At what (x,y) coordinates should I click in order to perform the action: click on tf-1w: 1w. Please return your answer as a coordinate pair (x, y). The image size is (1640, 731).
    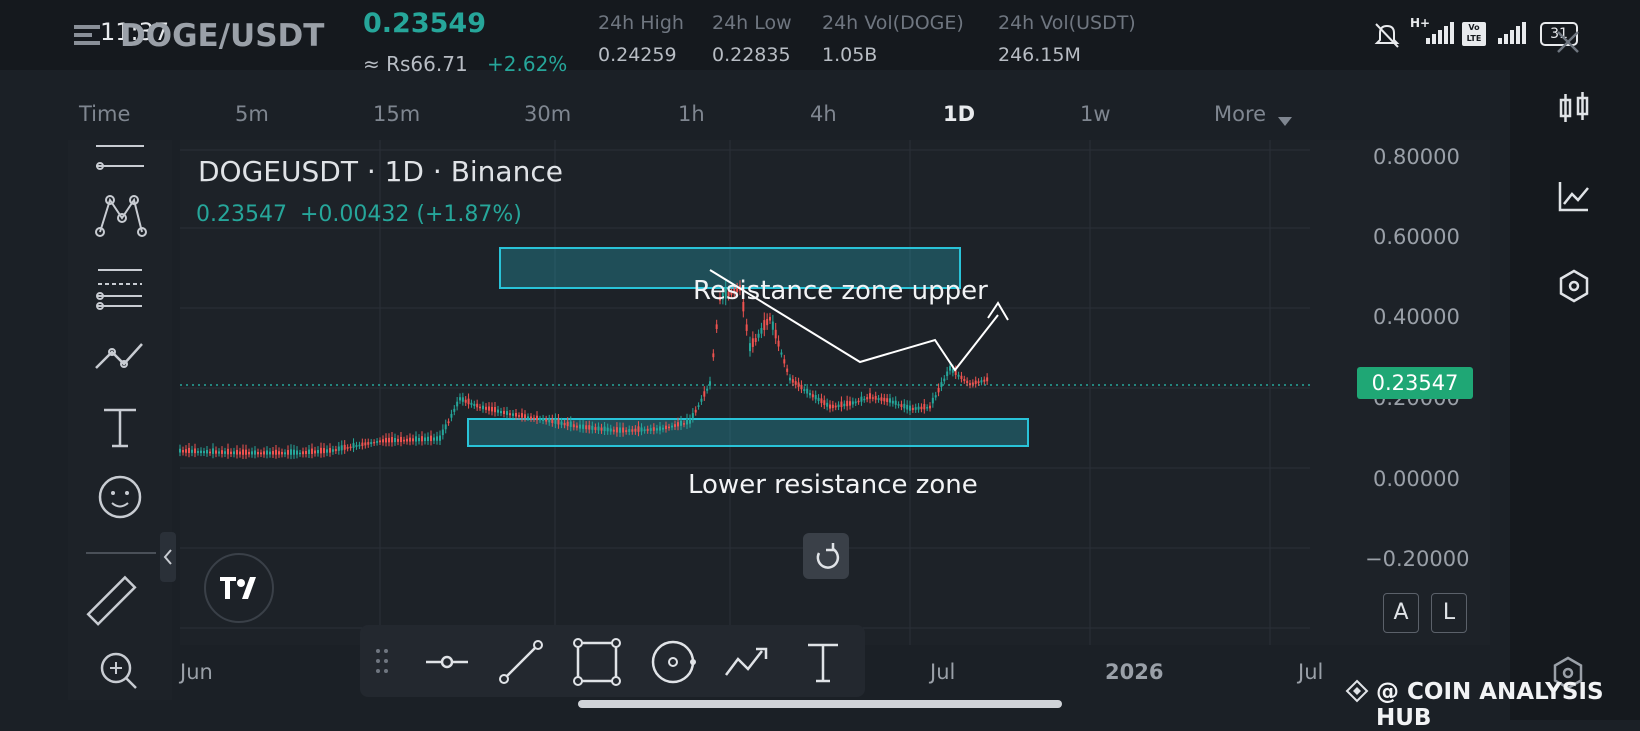
    Looking at the image, I should click on (1095, 114).